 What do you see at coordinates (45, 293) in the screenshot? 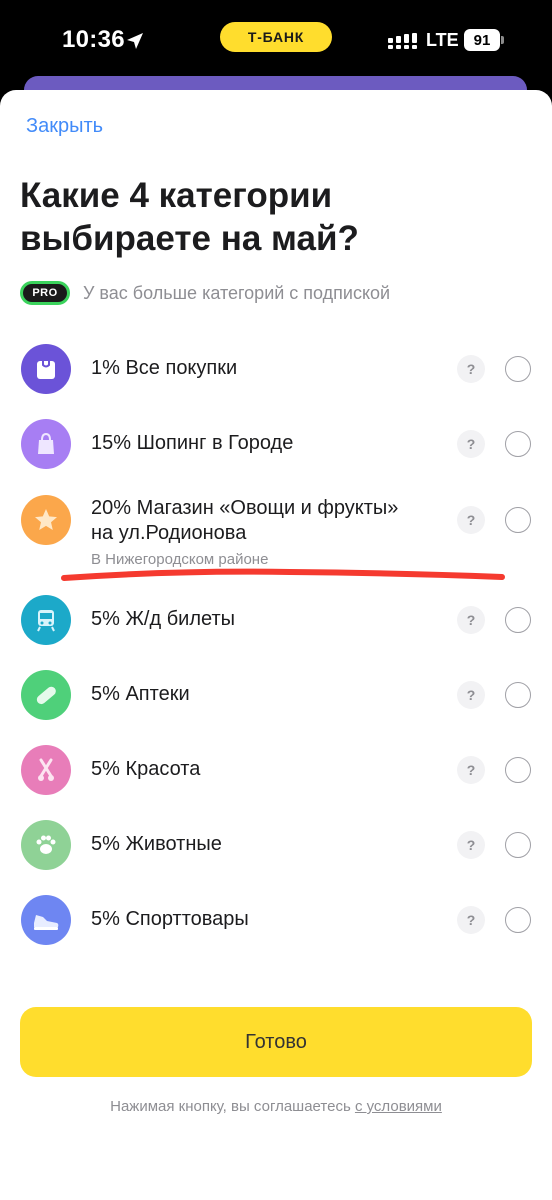
I see `pro-badge: PRO` at bounding box center [45, 293].